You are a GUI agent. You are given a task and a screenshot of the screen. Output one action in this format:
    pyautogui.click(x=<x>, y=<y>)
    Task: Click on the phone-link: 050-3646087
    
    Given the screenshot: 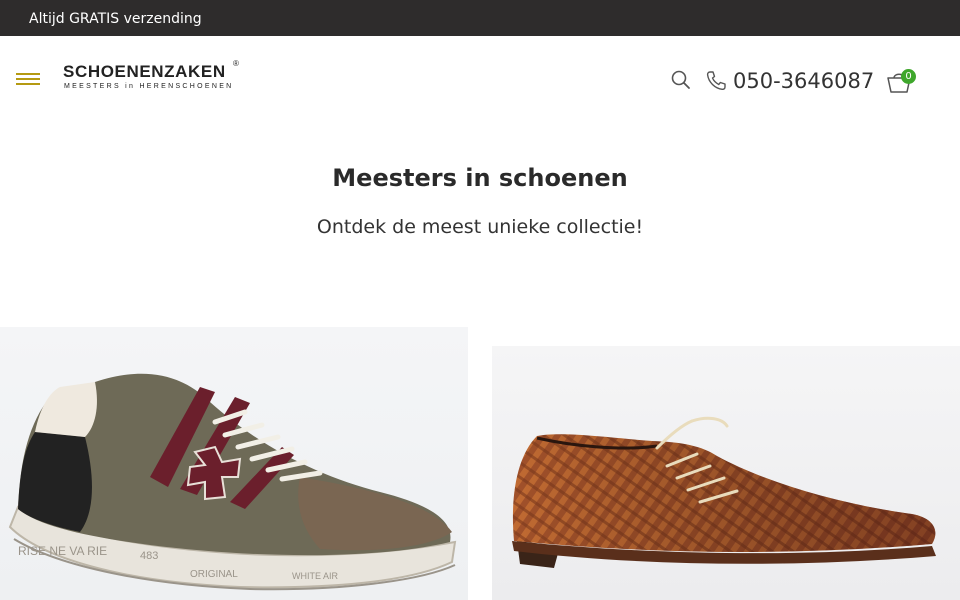 What is the action you would take?
    pyautogui.click(x=789, y=81)
    